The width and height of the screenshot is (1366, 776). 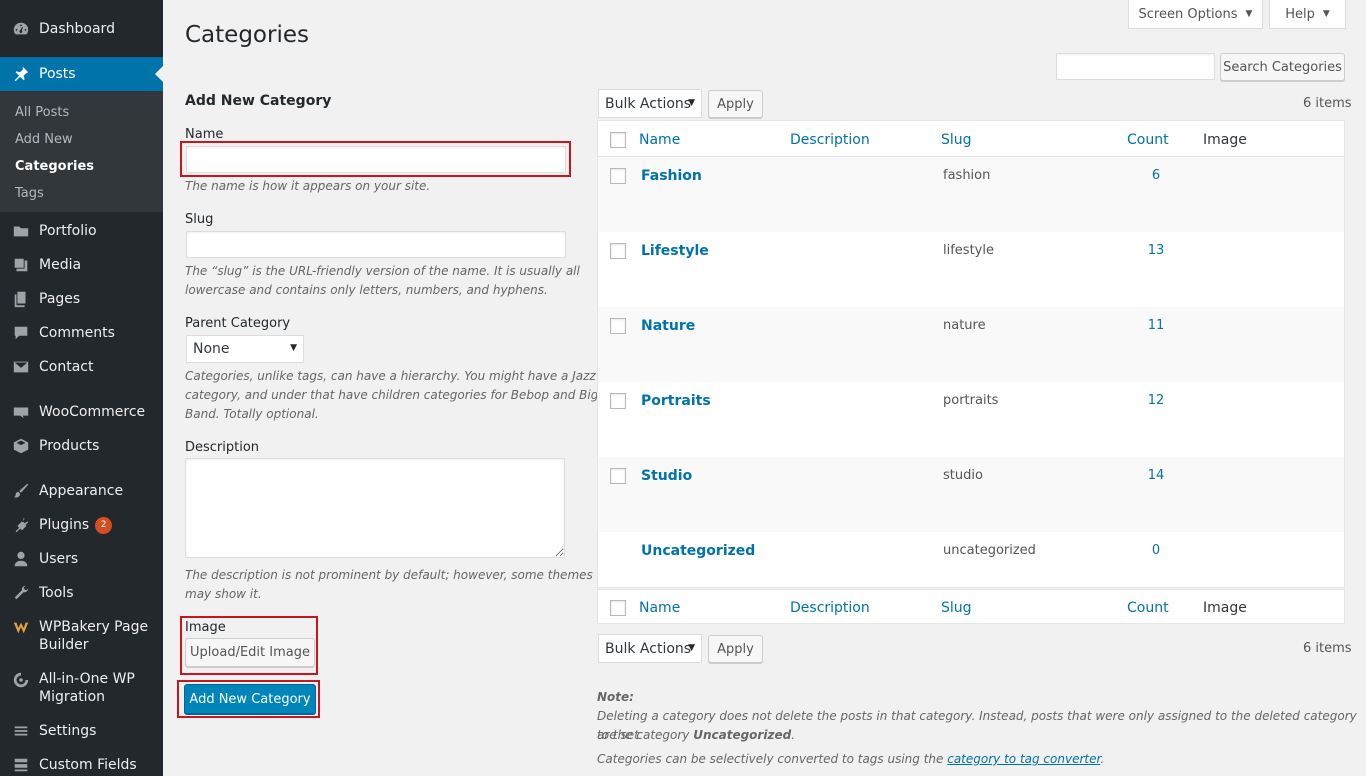 What do you see at coordinates (376, 244) in the screenshot?
I see `slug-input` at bounding box center [376, 244].